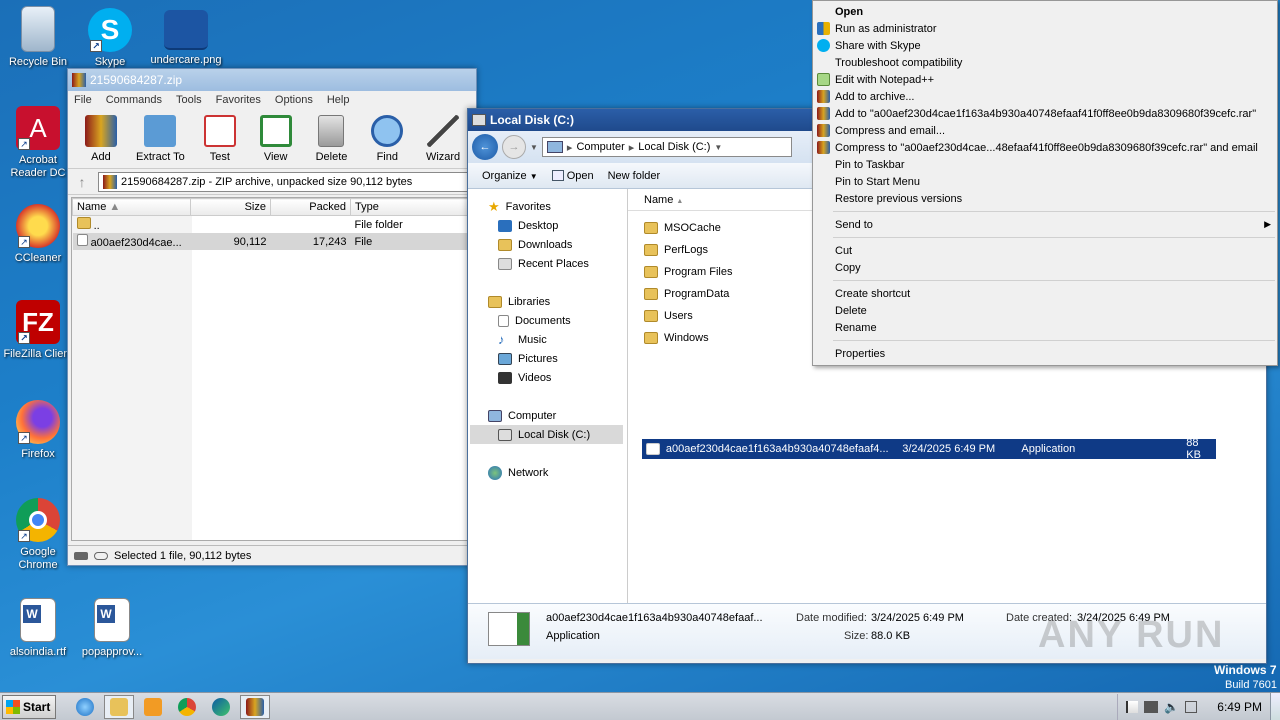 The image size is (1280, 720). What do you see at coordinates (134, 101) in the screenshot?
I see `menu-commands: Commands` at bounding box center [134, 101].